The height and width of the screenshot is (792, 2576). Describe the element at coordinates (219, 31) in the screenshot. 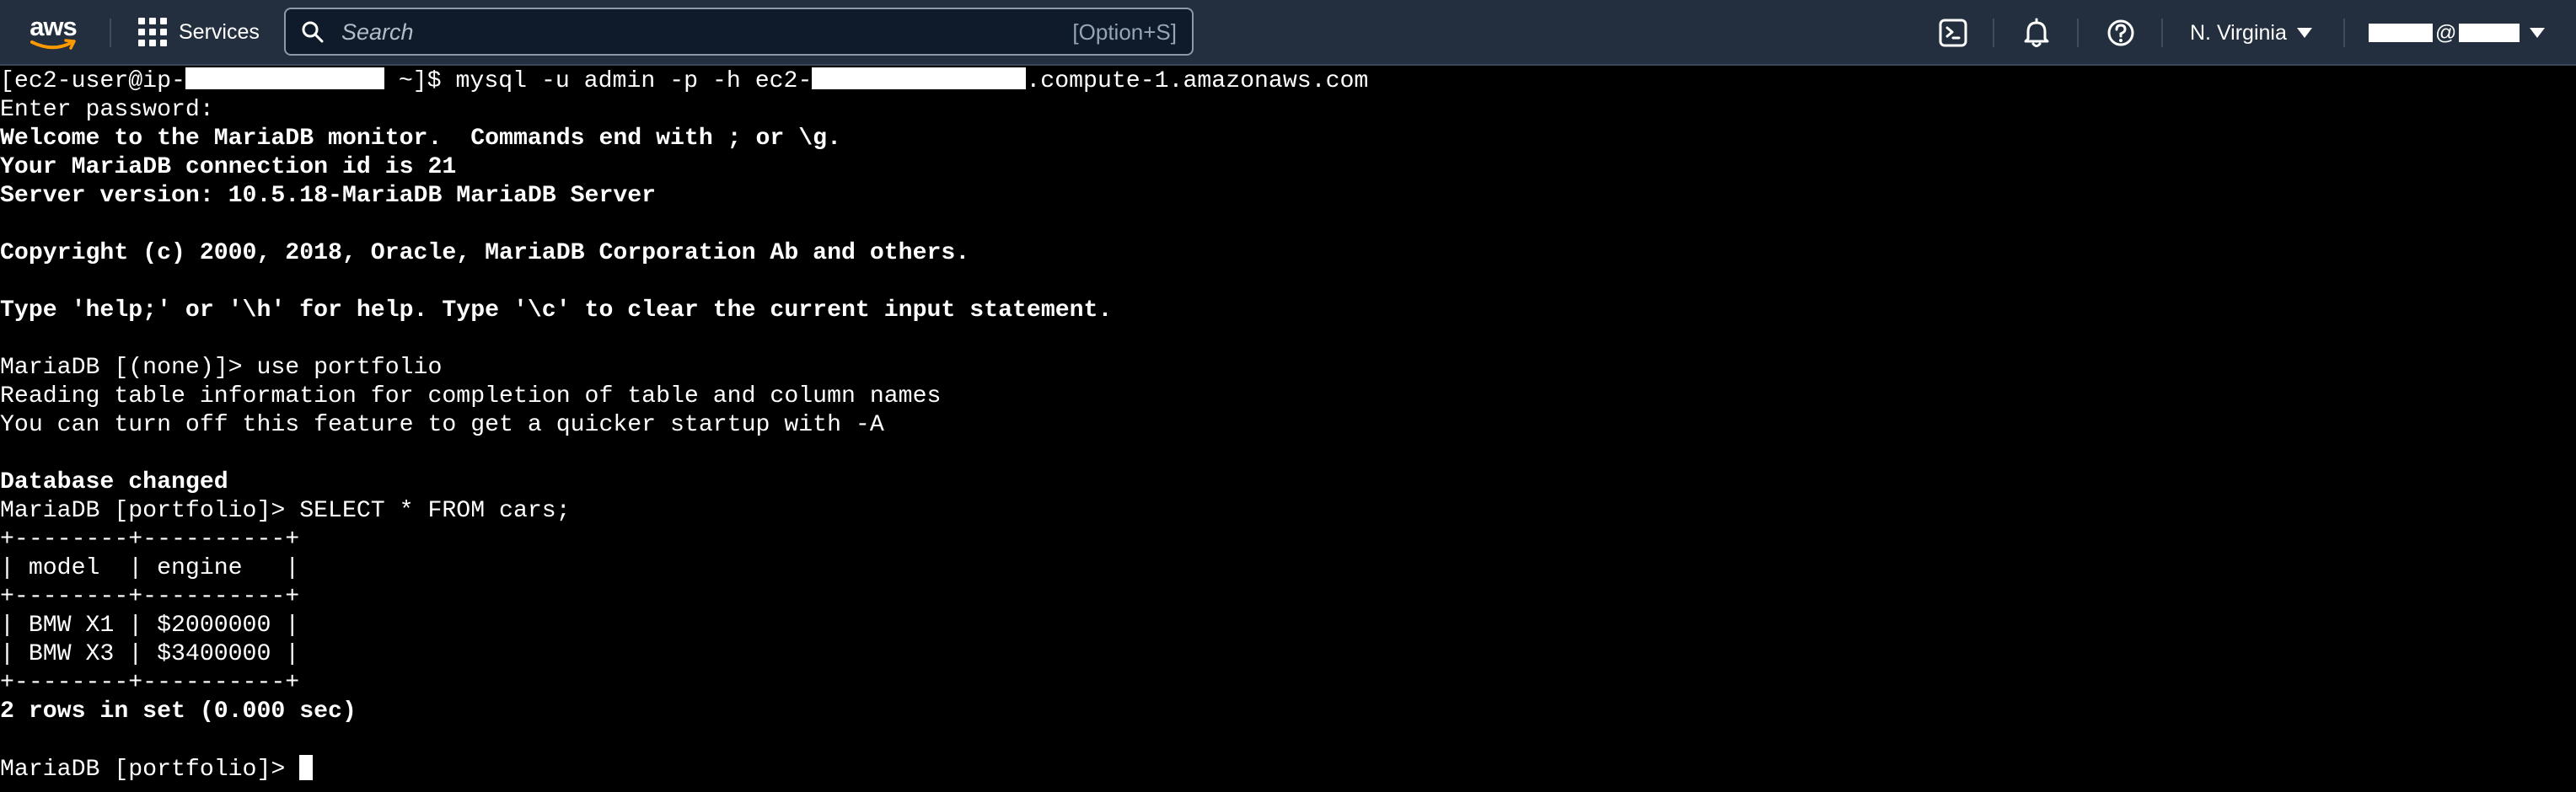

I see `services-label: Services` at that location.